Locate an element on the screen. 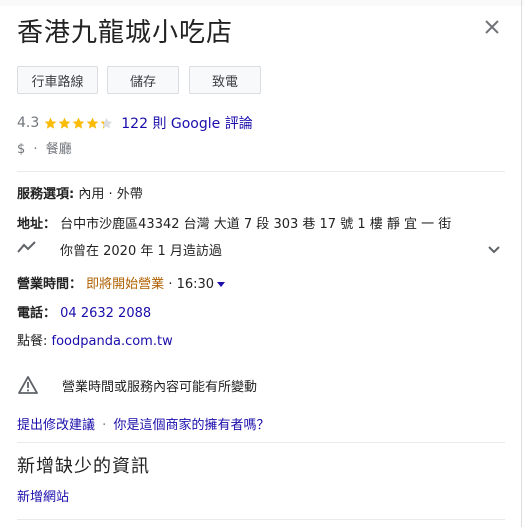 The height and width of the screenshot is (527, 524). address-label: 地址： is located at coordinates (37, 224).